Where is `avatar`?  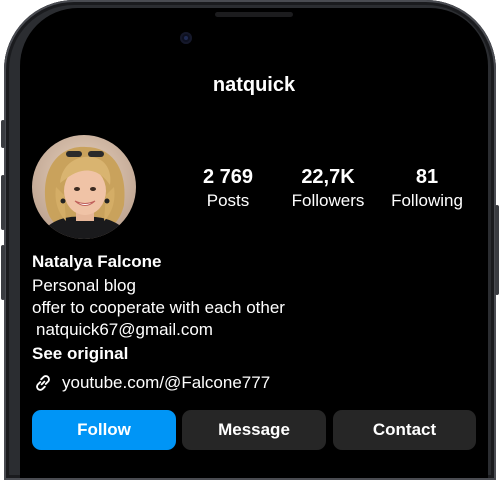
avatar is located at coordinates (84, 187).